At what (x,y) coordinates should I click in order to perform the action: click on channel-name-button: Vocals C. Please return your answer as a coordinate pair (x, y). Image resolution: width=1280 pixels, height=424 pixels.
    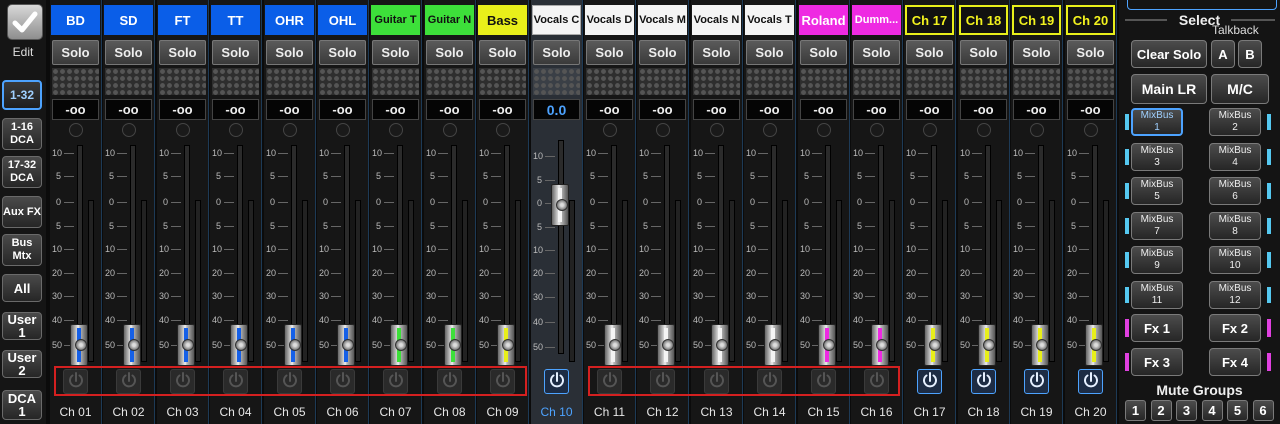
    Looking at the image, I should click on (556, 20).